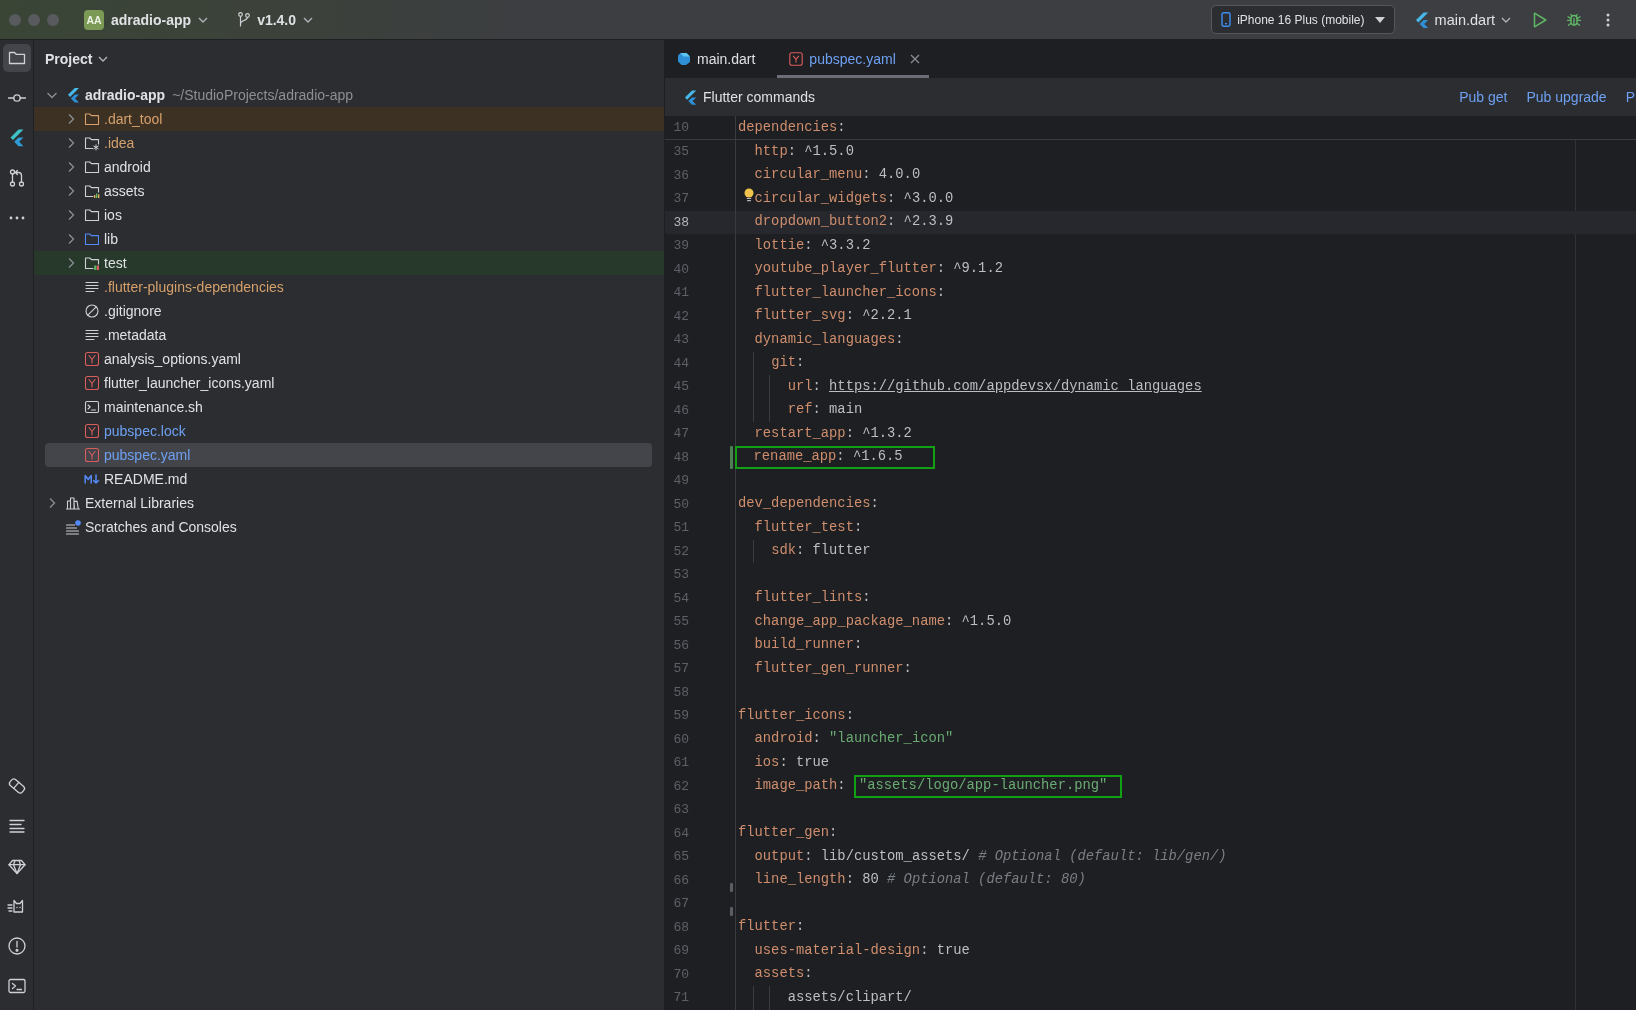 This screenshot has width=1636, height=1010. Describe the element at coordinates (348, 383) in the screenshot. I see `tree-item: flutter_launcher_icons.yaml` at that location.